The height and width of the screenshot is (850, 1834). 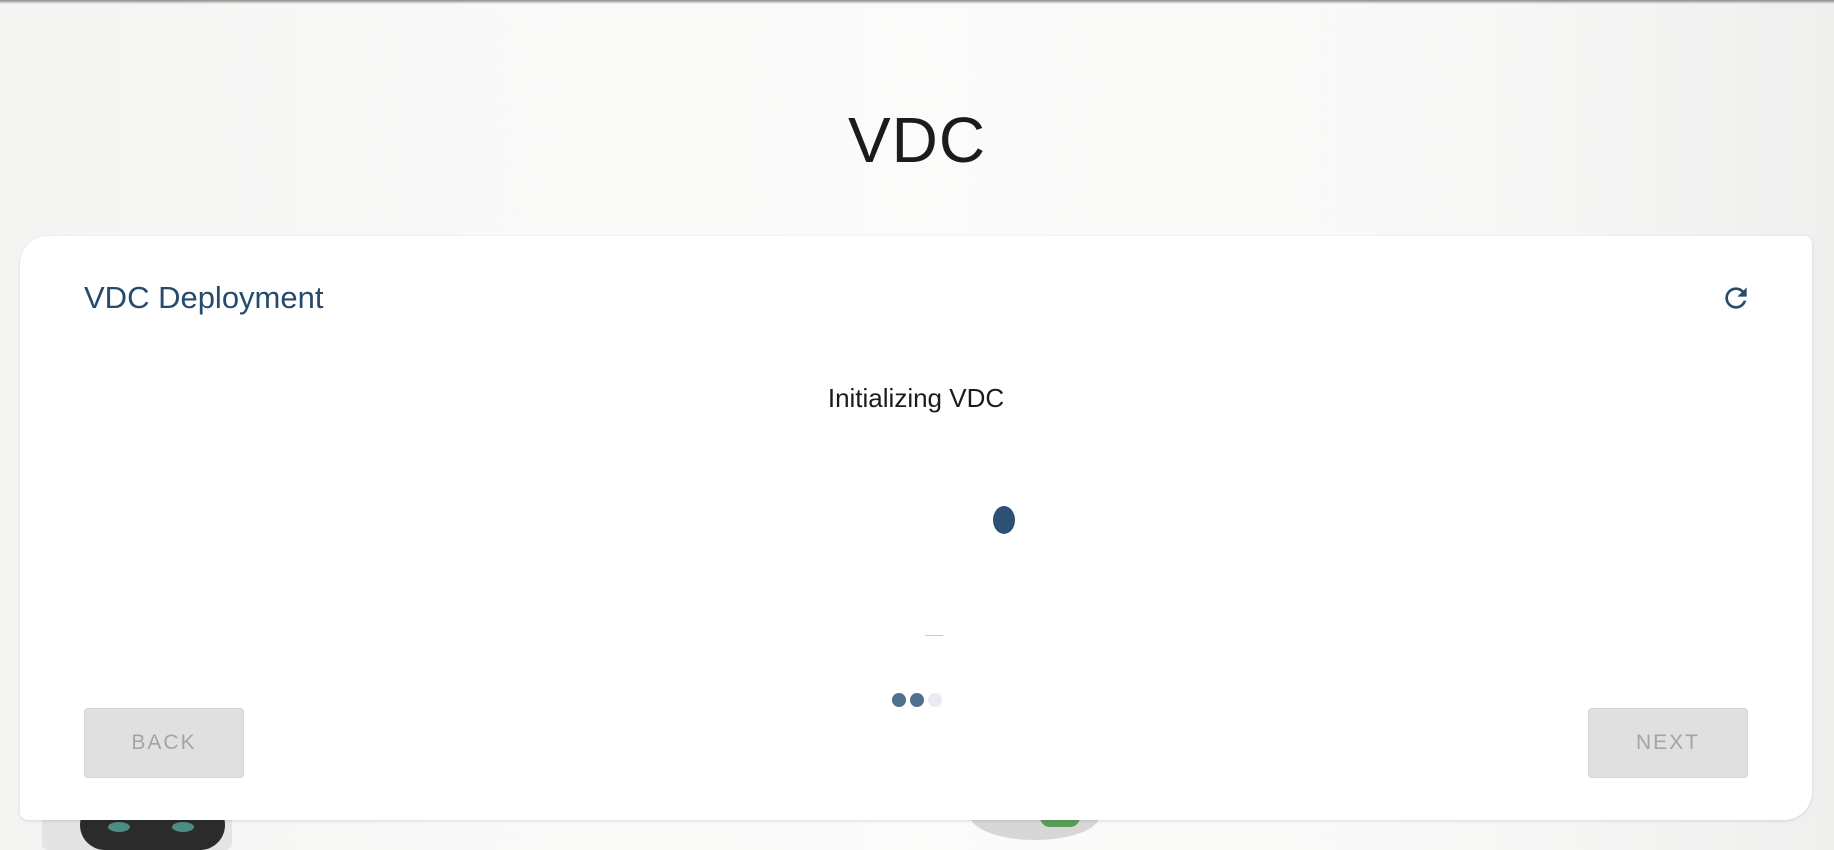 I want to click on loading-spinner-trail, so click(x=934, y=635).